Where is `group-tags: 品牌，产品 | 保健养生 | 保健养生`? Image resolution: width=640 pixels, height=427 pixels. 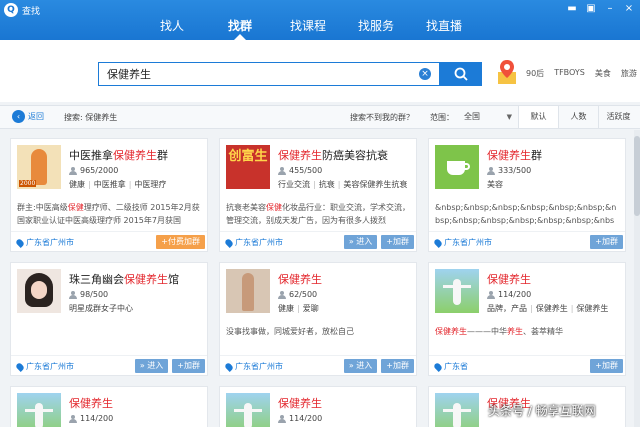
group-tags: 品牌，产品 | 保健养生 | 保健养生 is located at coordinates (548, 308).